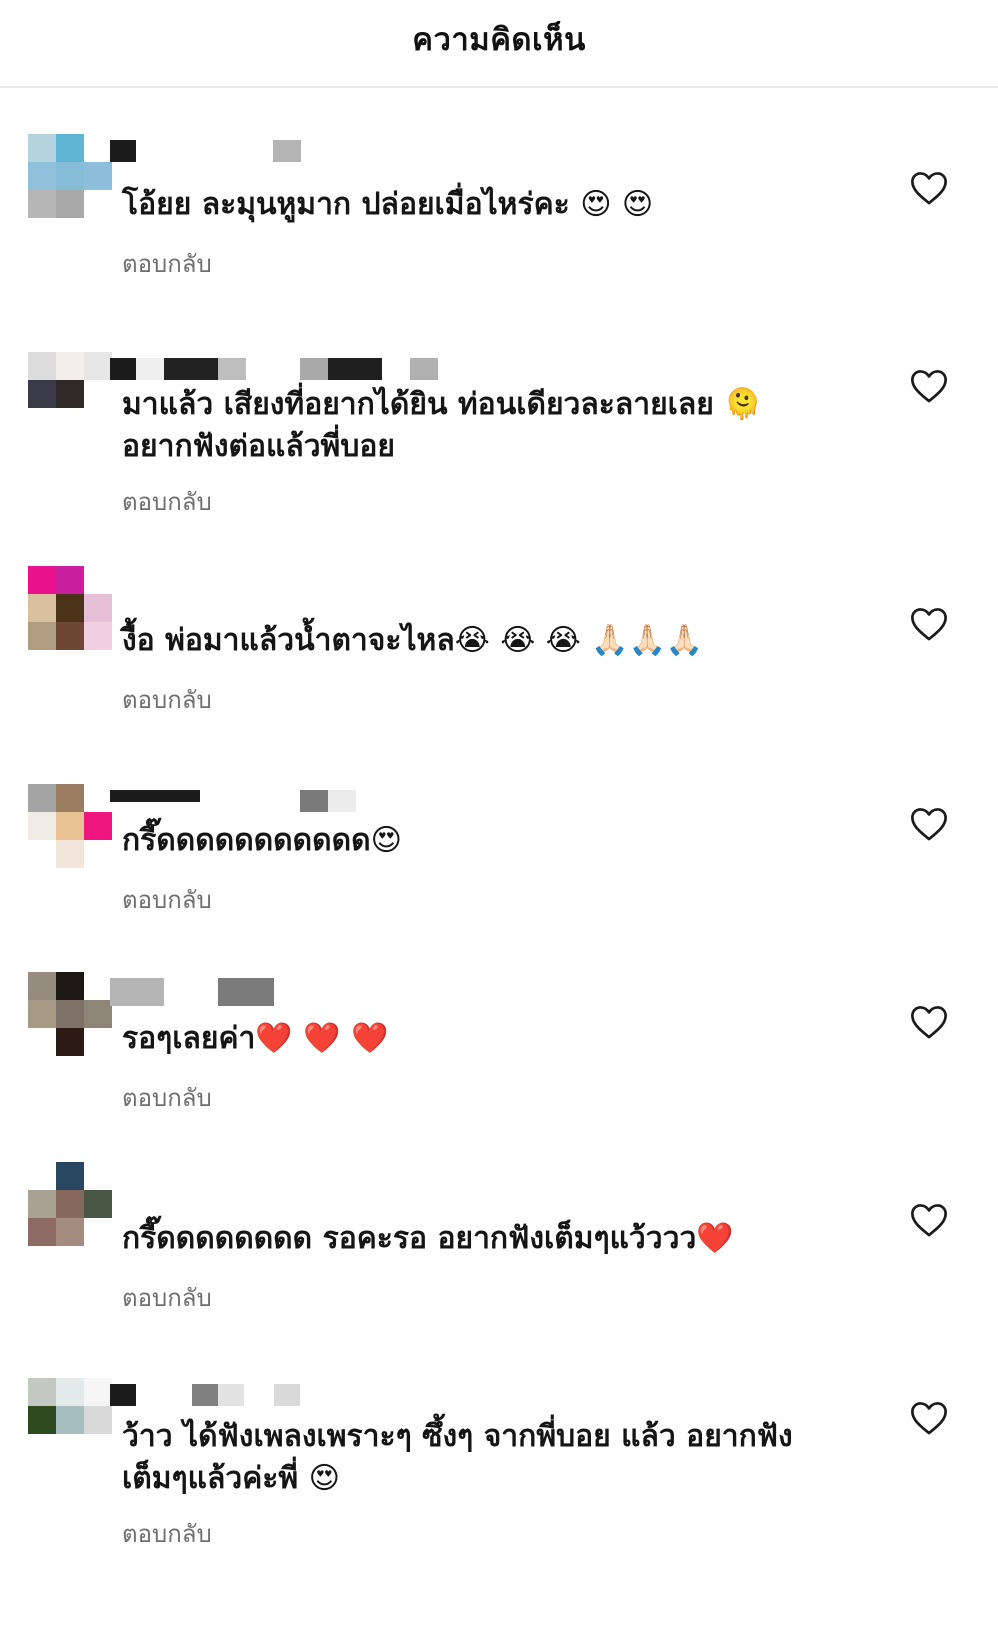 The width and height of the screenshot is (998, 1640). Describe the element at coordinates (428, 1238) in the screenshot. I see `comment-text: กรี๊ดดดดดดดด รอคะรอ อยากฟังเต็มๆแว้ววว❤️` at that location.